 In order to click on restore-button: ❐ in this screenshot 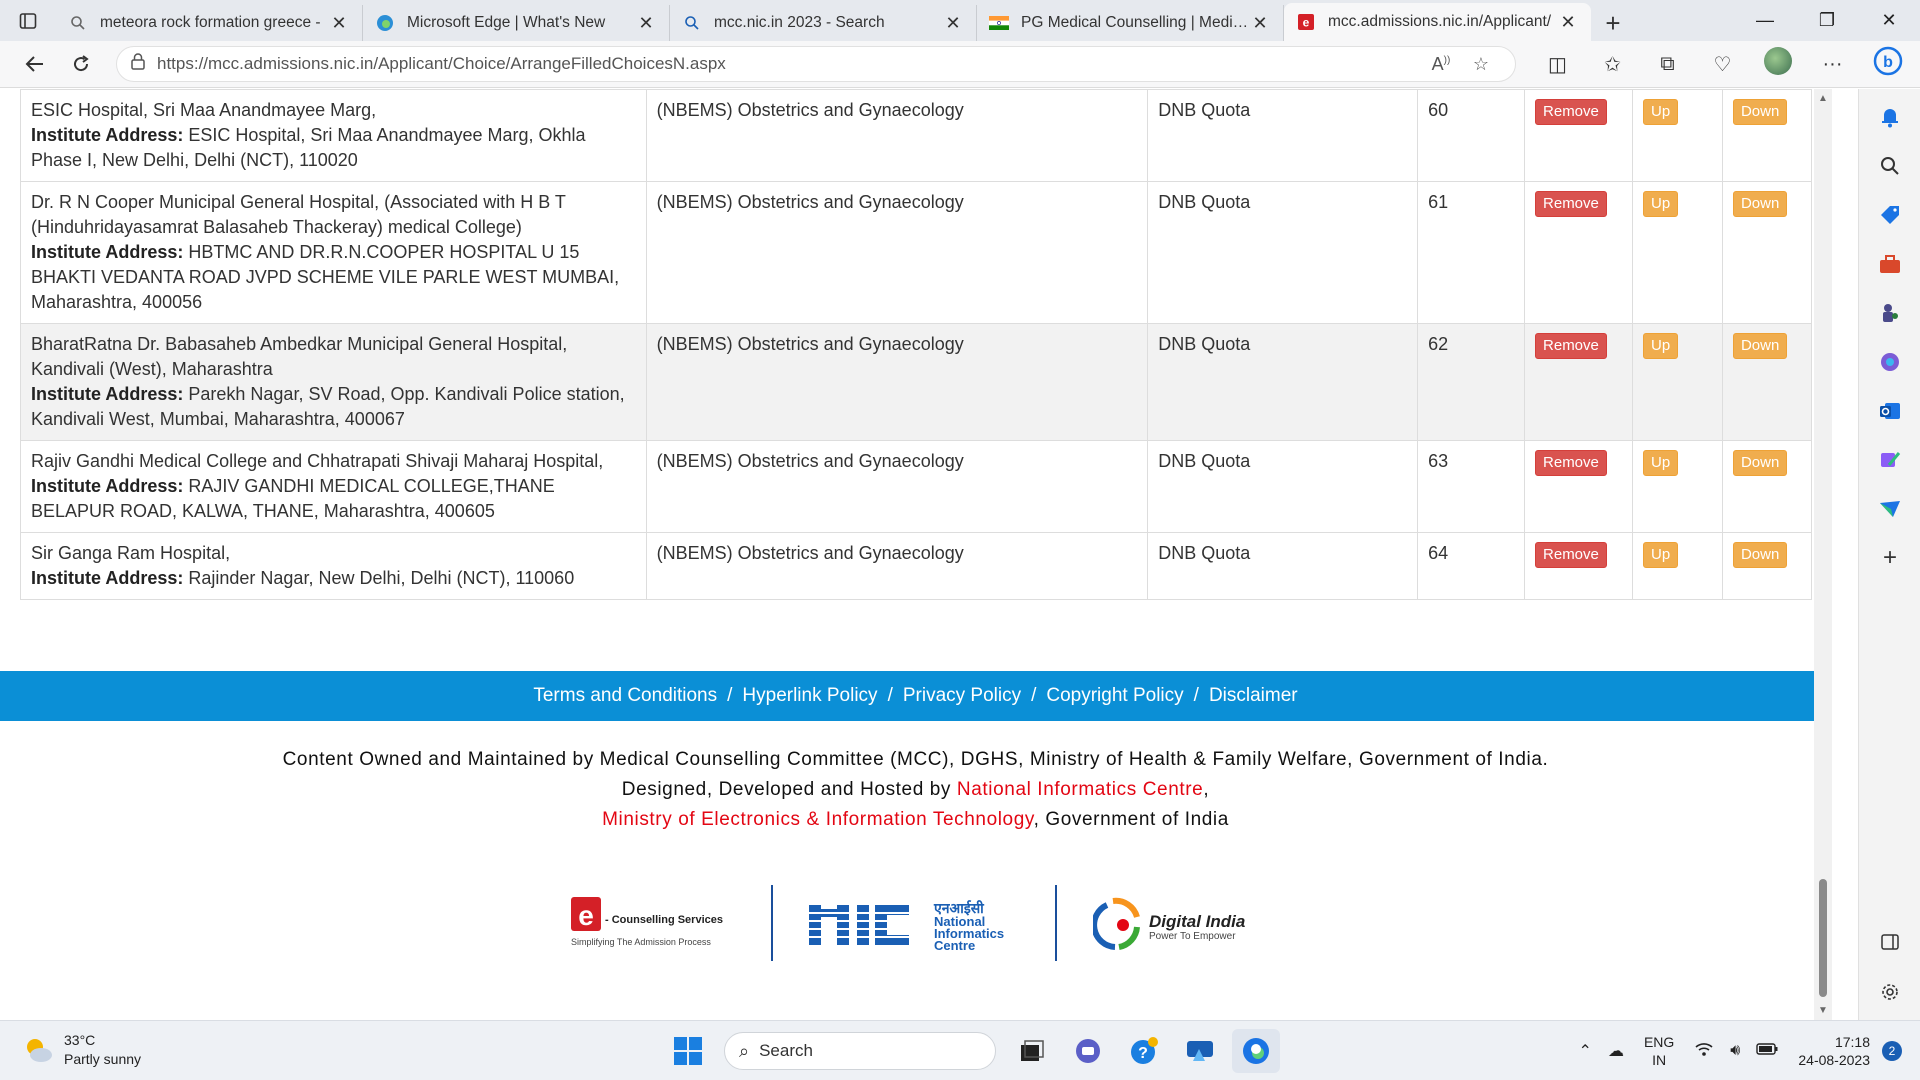, I will do `click(1827, 20)`.